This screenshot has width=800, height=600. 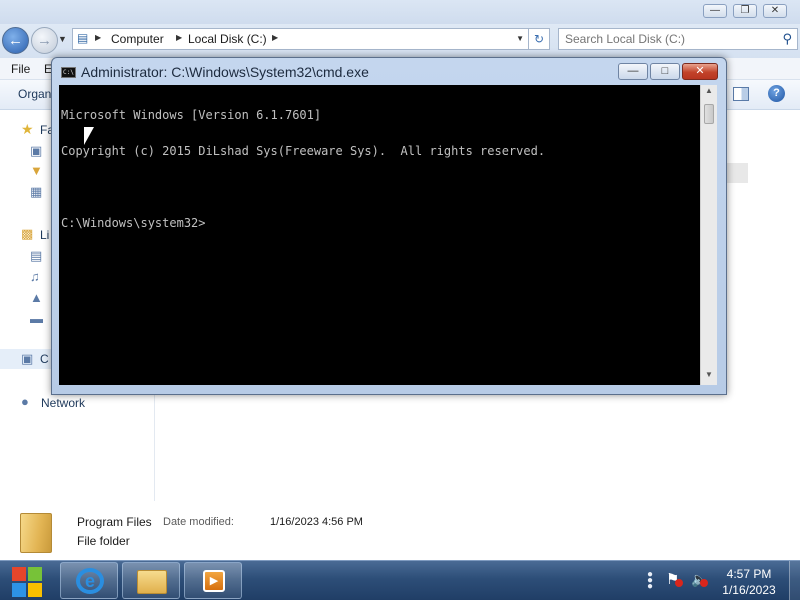 What do you see at coordinates (709, 114) in the screenshot?
I see `scrollbar-thumb` at bounding box center [709, 114].